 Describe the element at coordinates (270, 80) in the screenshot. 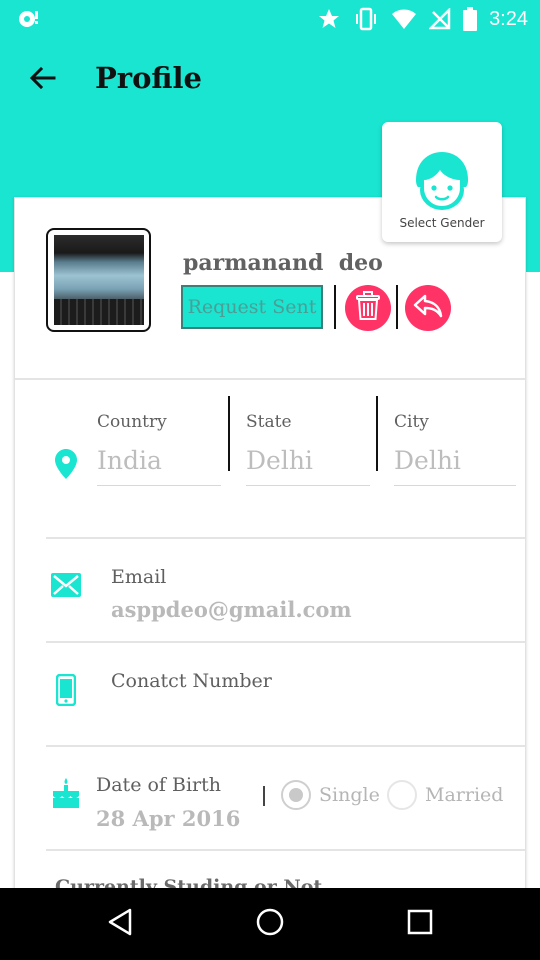

I see `app-bar: Profile` at that location.